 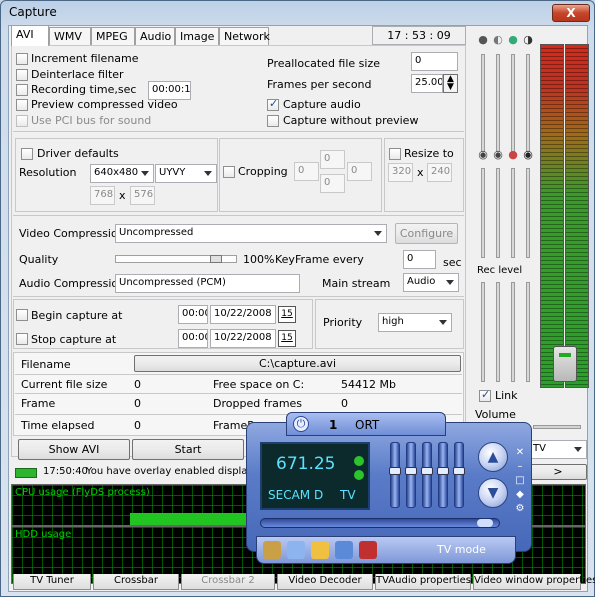 What do you see at coordinates (176, 259) in the screenshot?
I see `quality-slider` at bounding box center [176, 259].